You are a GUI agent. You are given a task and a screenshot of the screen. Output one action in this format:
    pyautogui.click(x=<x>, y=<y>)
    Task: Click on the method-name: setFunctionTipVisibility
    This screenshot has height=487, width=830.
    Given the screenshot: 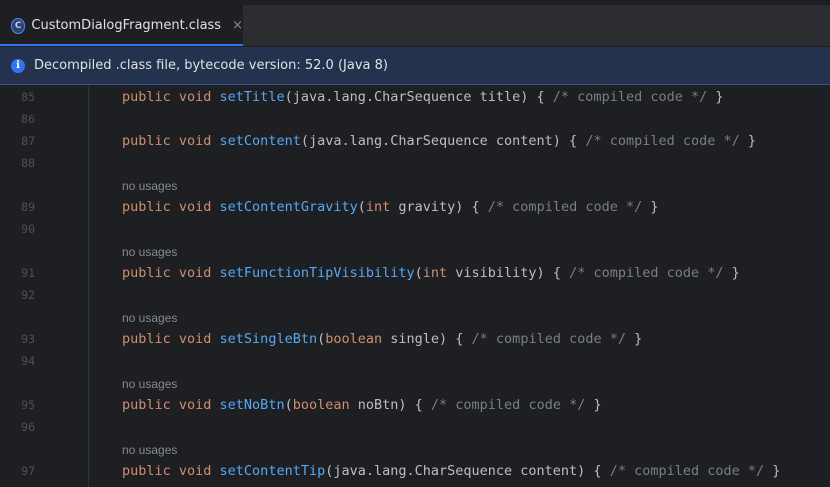 What is the action you would take?
    pyautogui.click(x=317, y=273)
    